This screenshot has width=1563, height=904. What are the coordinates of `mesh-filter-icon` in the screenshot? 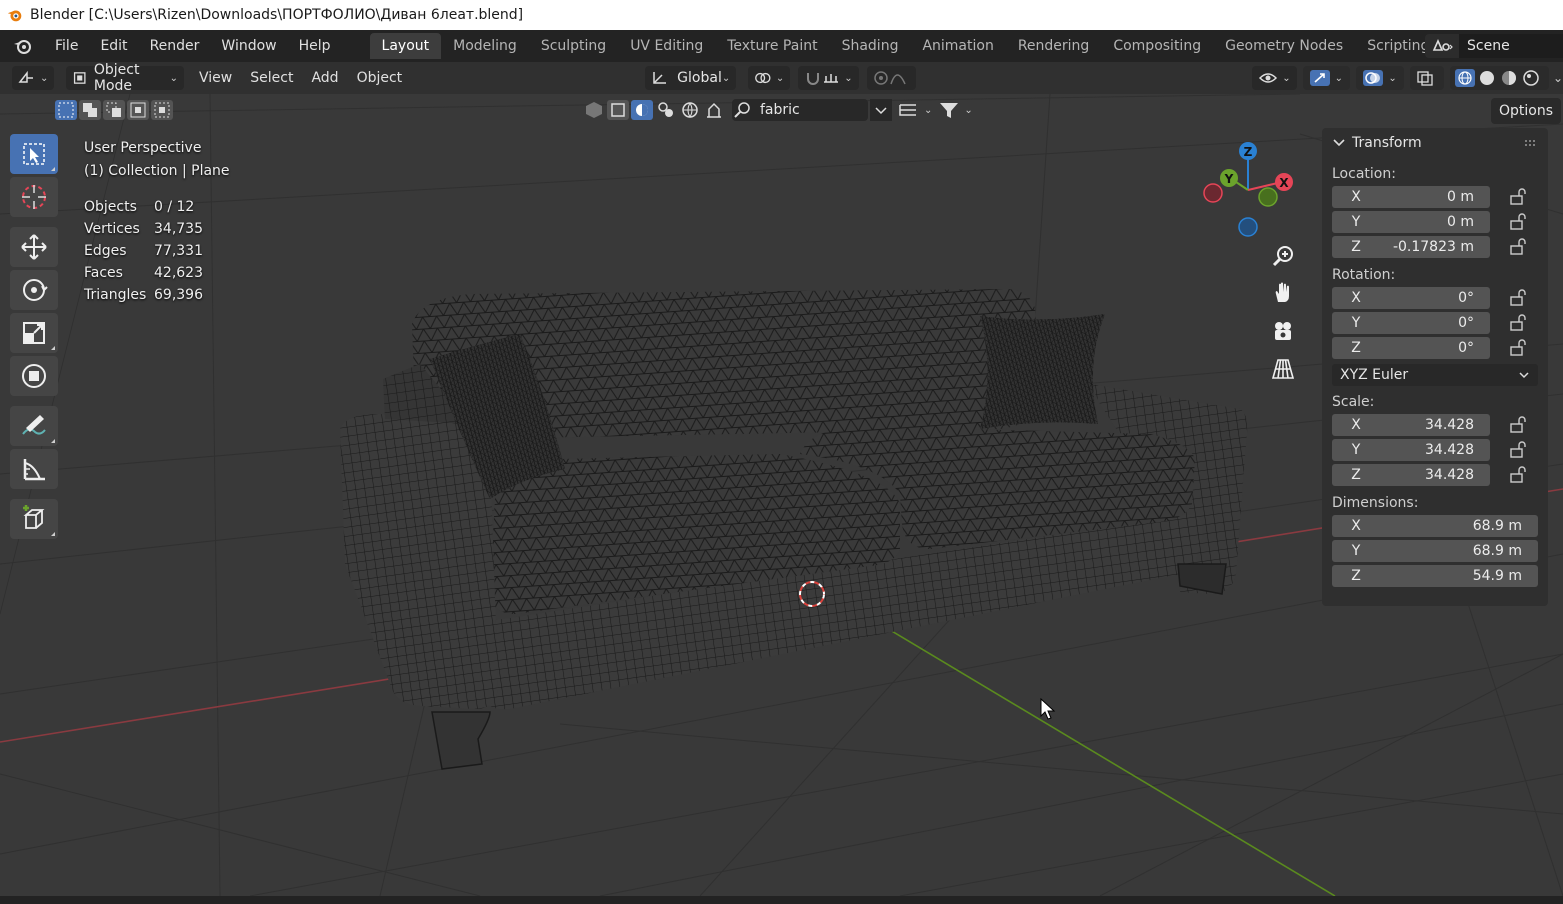 It's located at (594, 110).